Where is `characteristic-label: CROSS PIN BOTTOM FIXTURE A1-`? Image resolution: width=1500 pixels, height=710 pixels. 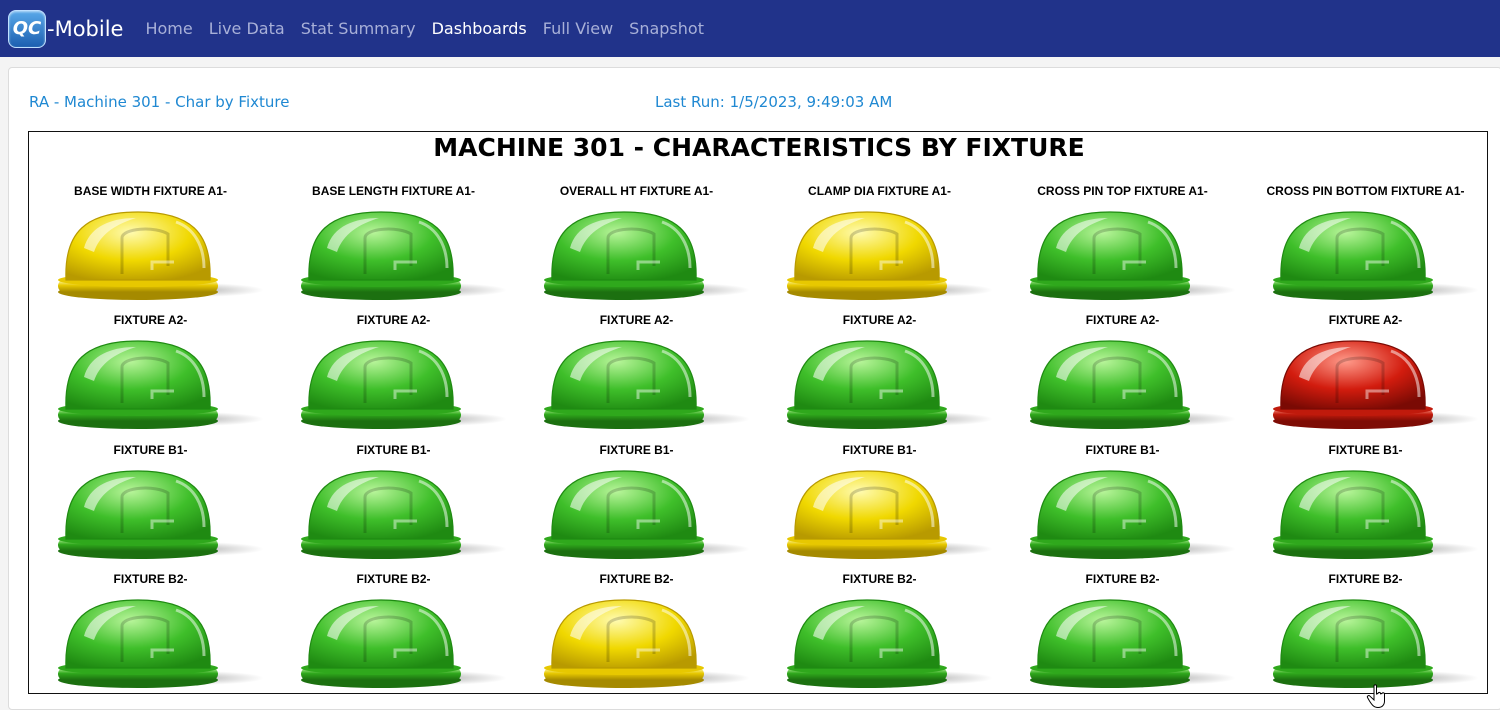 characteristic-label: CROSS PIN BOTTOM FIXTURE A1- is located at coordinates (1365, 191).